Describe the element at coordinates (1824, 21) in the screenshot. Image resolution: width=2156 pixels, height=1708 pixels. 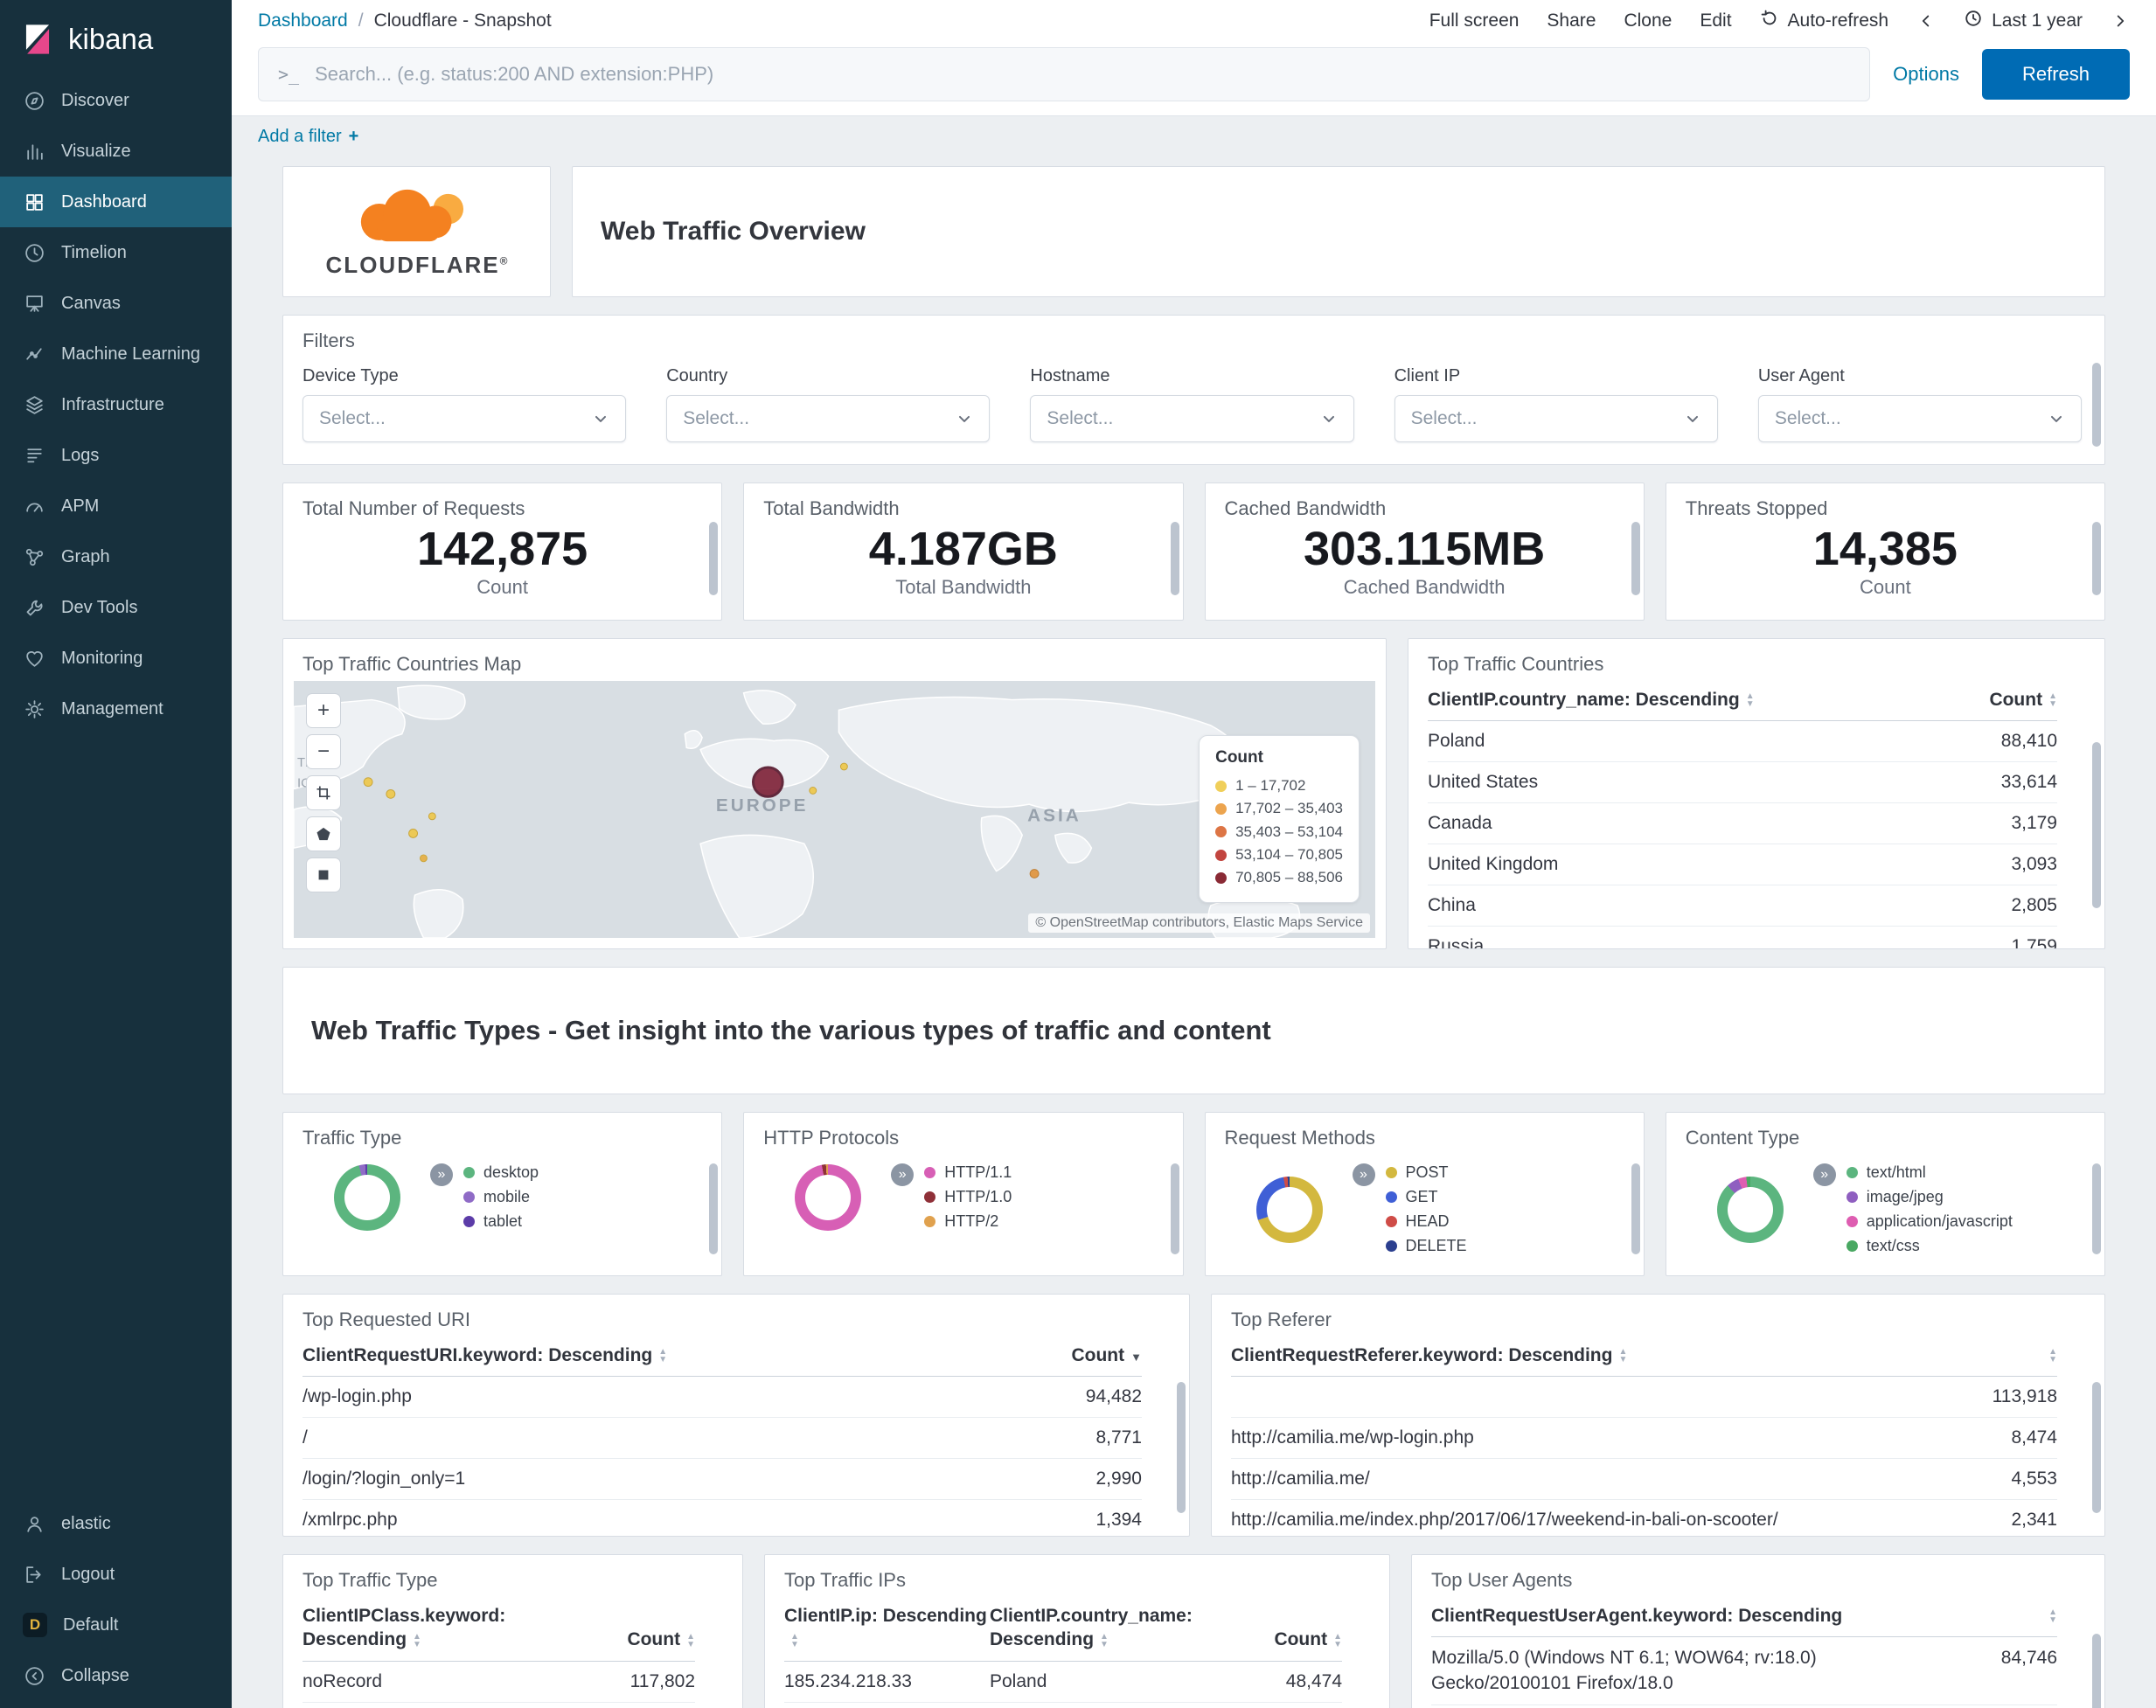
I see `auto-refresh-button: Auto-refresh` at that location.